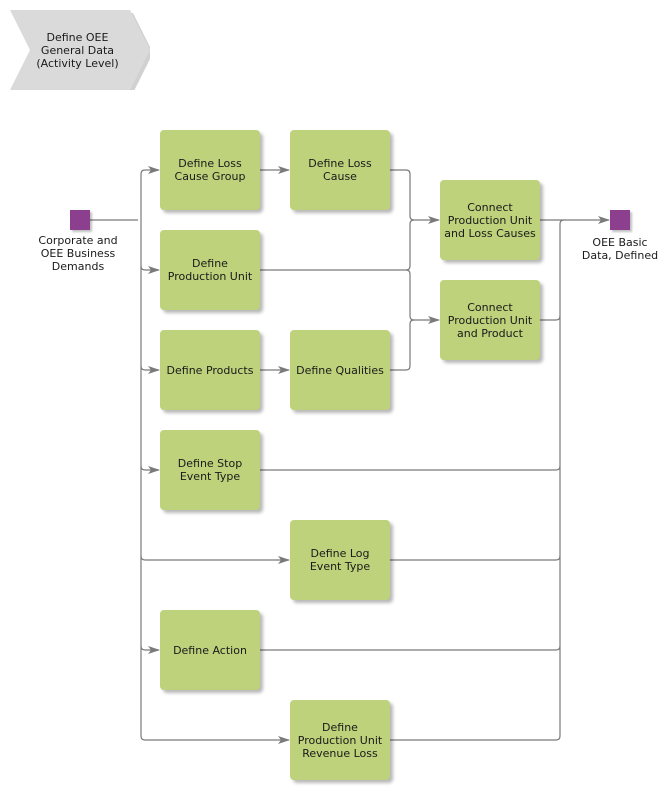 The image size is (672, 790). Describe the element at coordinates (150, 469) in the screenshot. I see `connector-to-stop-event-type` at that location.